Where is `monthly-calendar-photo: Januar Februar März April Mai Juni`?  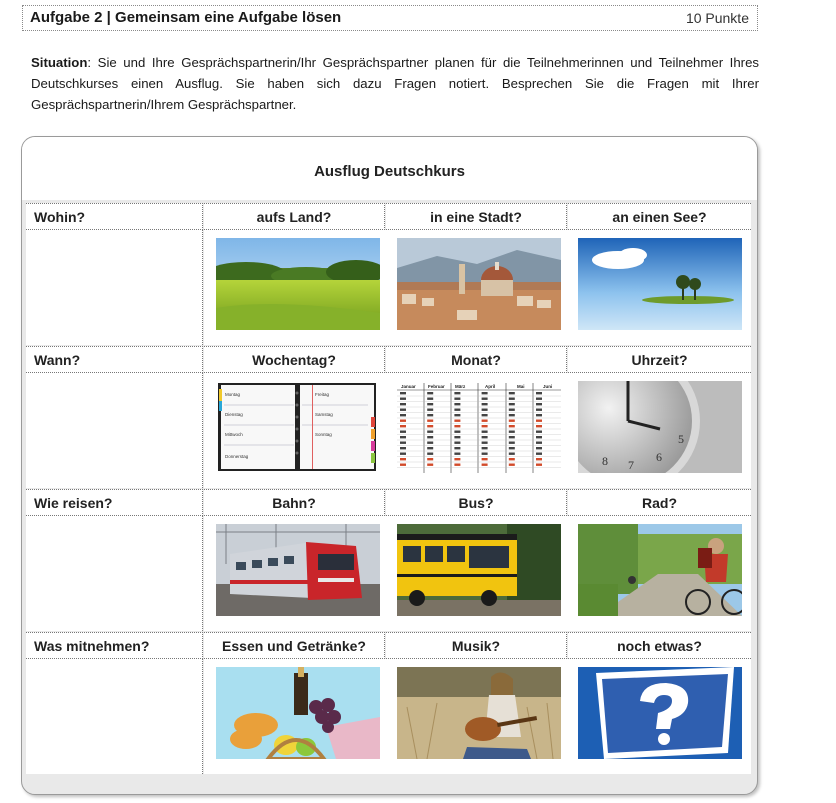
monthly-calendar-photo: Januar Februar März April Mai Juni is located at coordinates (479, 427).